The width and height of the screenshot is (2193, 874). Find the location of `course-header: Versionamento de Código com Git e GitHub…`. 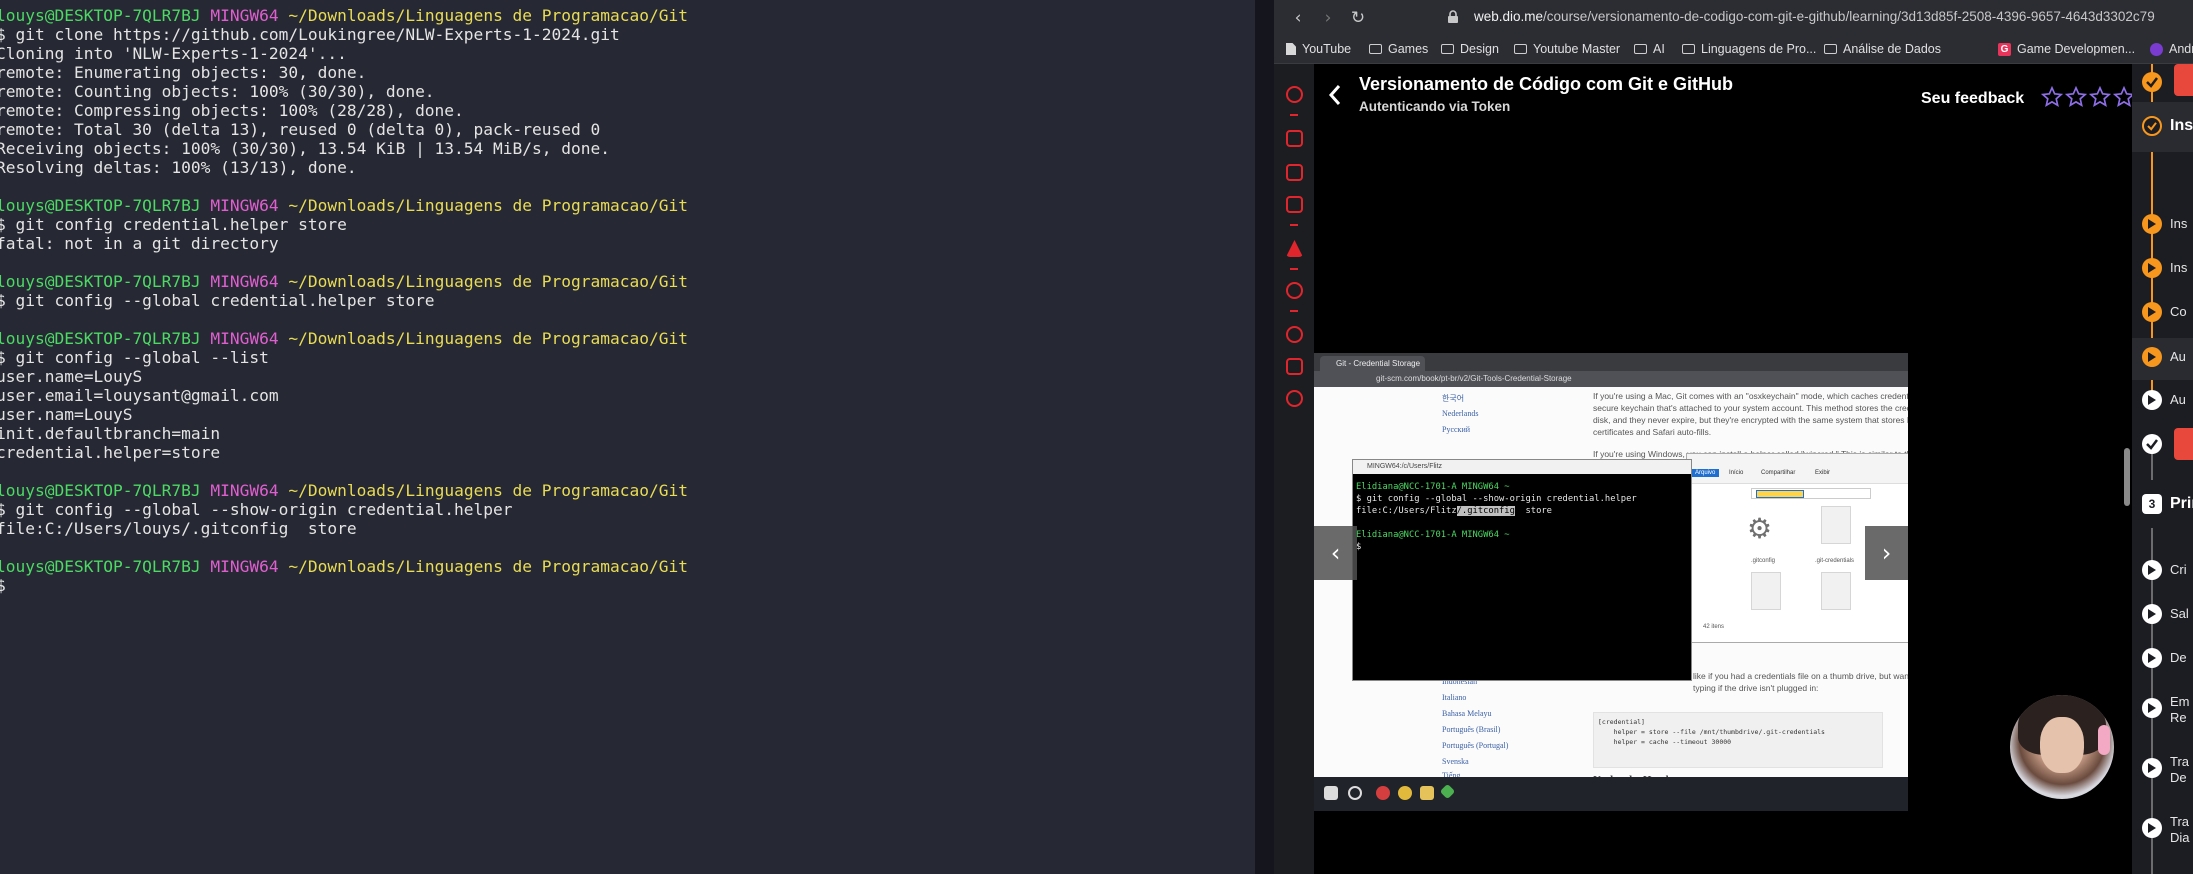

course-header: Versionamento de Código com Git e GitHub… is located at coordinates (1736, 96).